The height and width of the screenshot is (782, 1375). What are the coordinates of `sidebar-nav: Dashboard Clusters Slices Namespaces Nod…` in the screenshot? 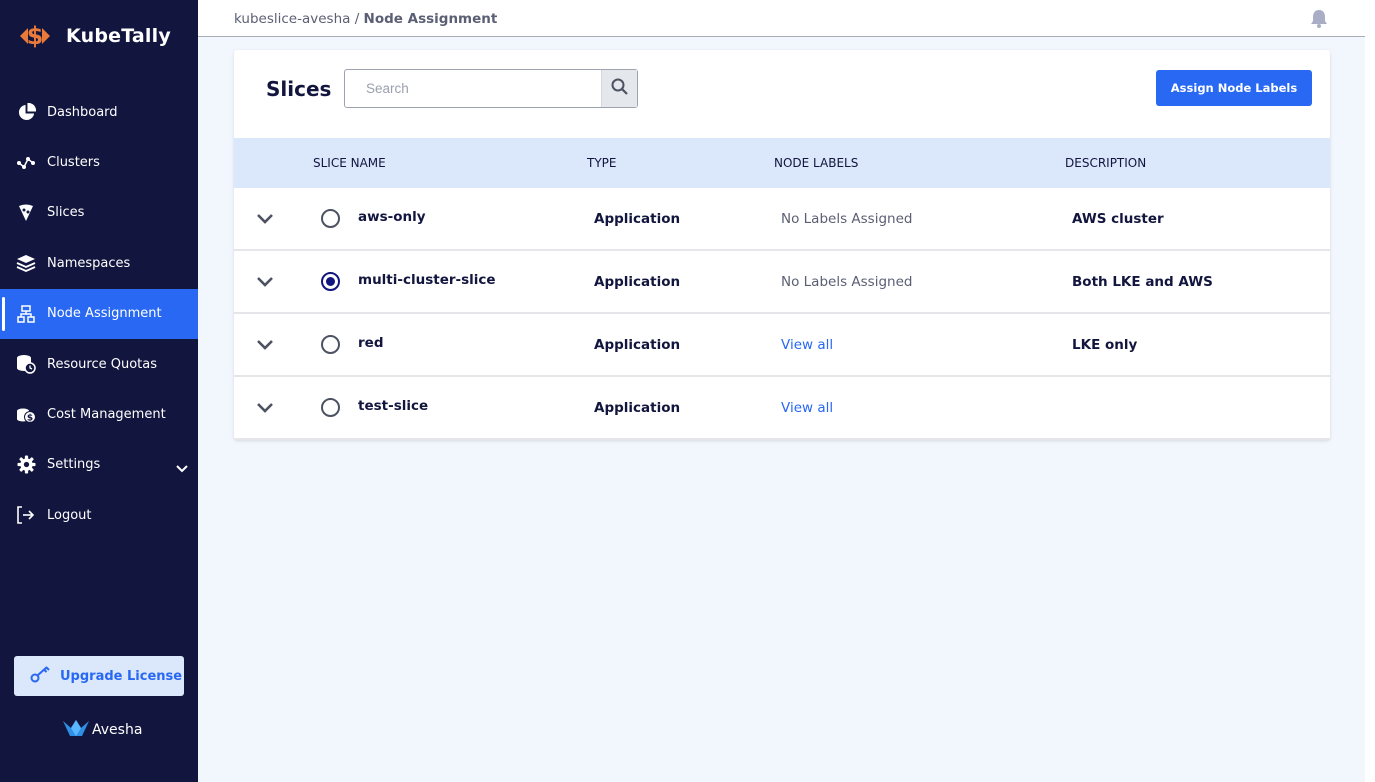 It's located at (99, 314).